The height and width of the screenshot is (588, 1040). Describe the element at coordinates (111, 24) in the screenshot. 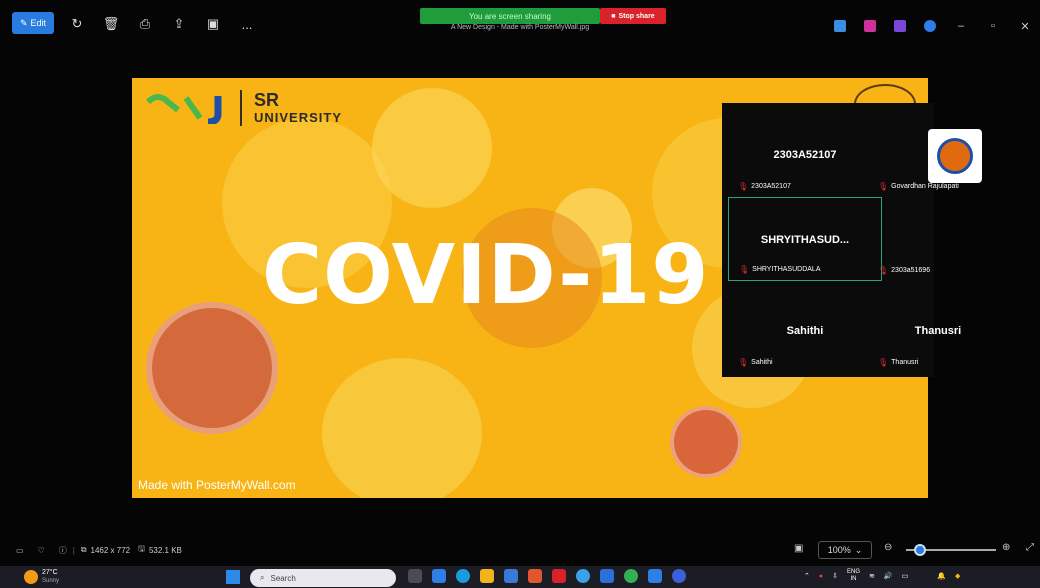

I see `delete-icon: 🗑` at that location.